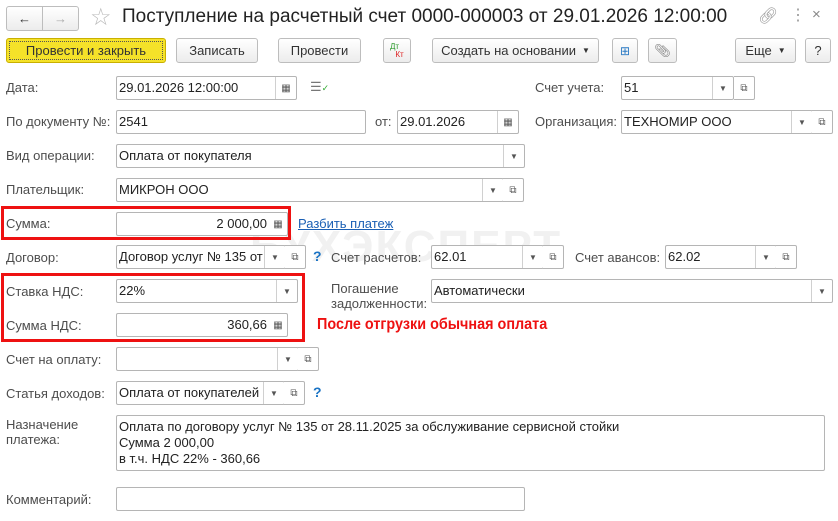  Describe the element at coordinates (631, 87) in the screenshot. I see `account-value: 51` at that location.